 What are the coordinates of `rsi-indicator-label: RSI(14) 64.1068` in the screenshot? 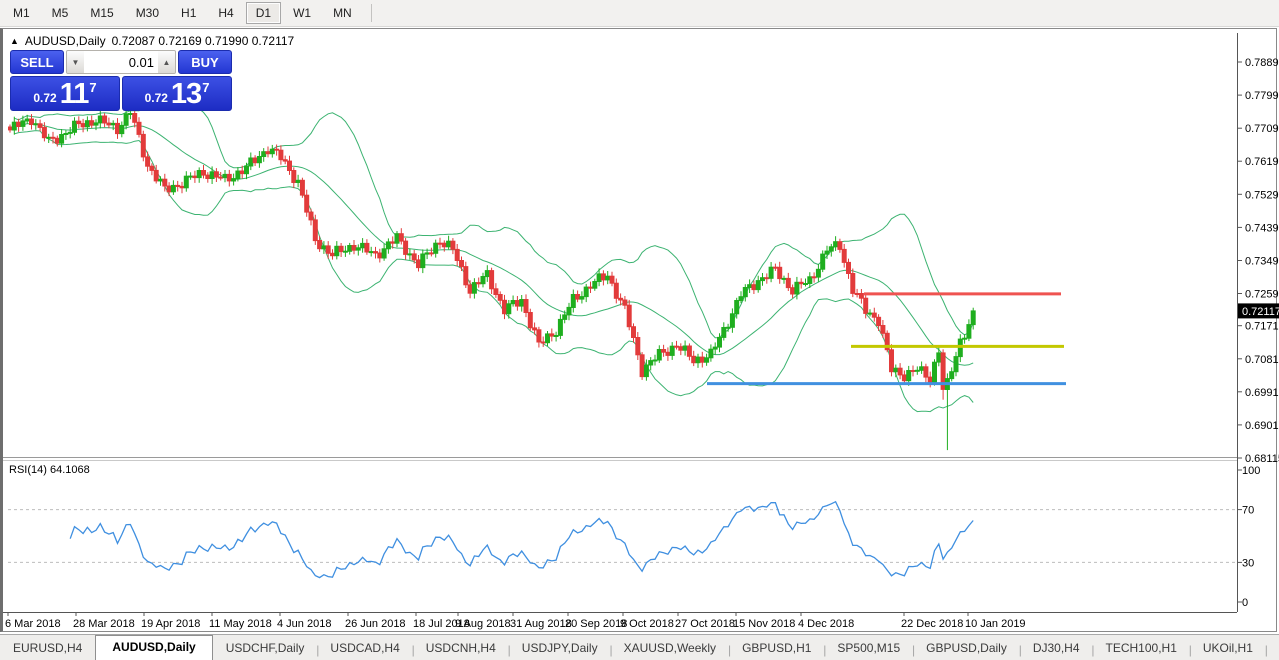 It's located at (49, 470).